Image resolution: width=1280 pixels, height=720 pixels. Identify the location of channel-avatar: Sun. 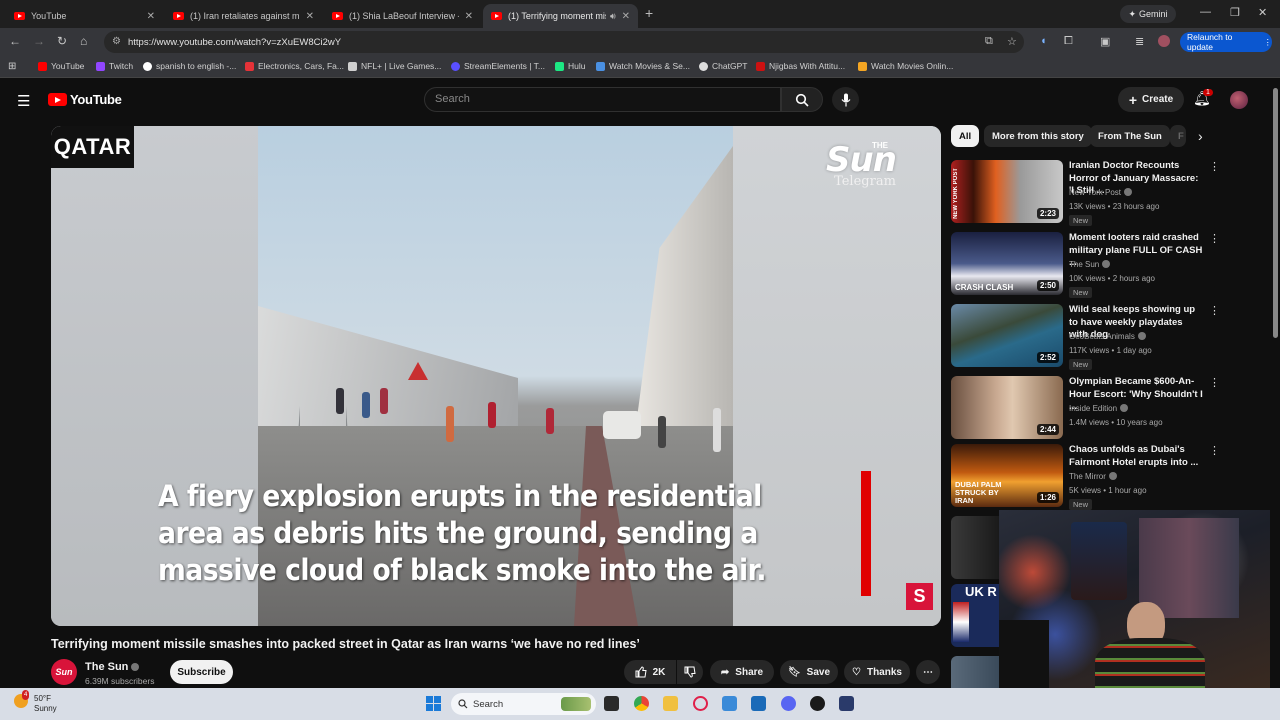
(64, 672).